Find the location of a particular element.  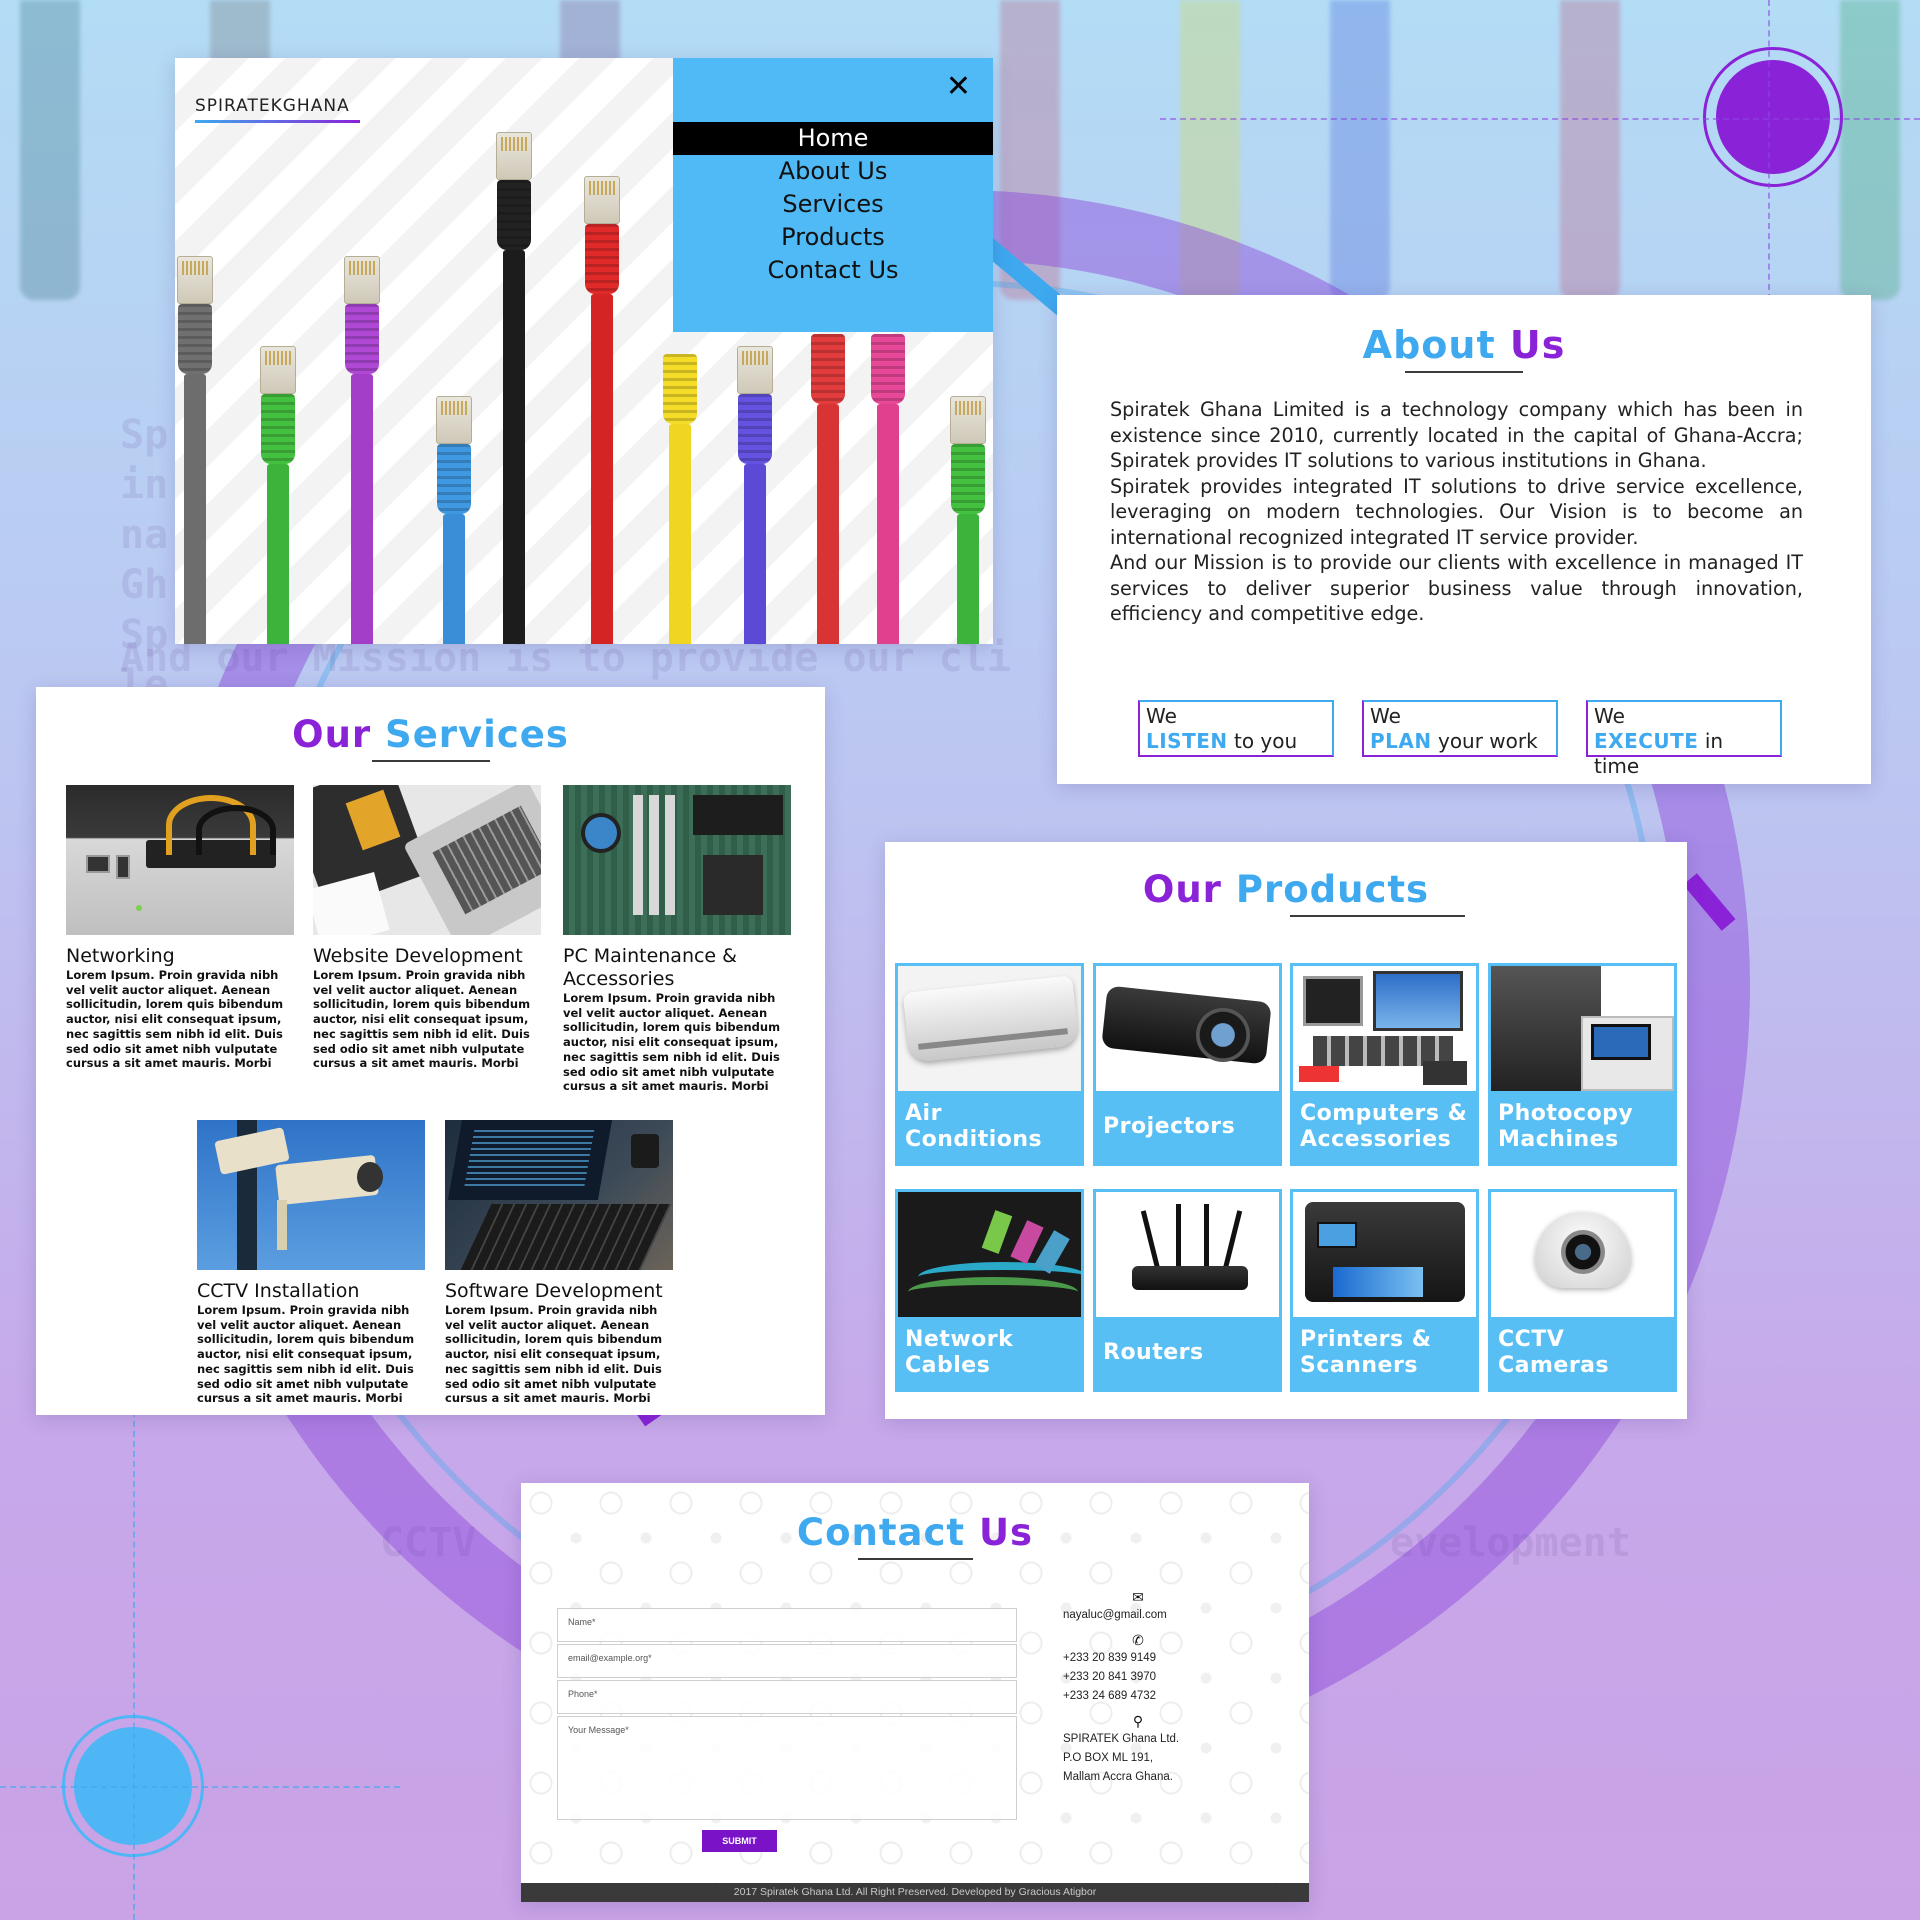

title-part: Contact is located at coordinates (887, 1532).